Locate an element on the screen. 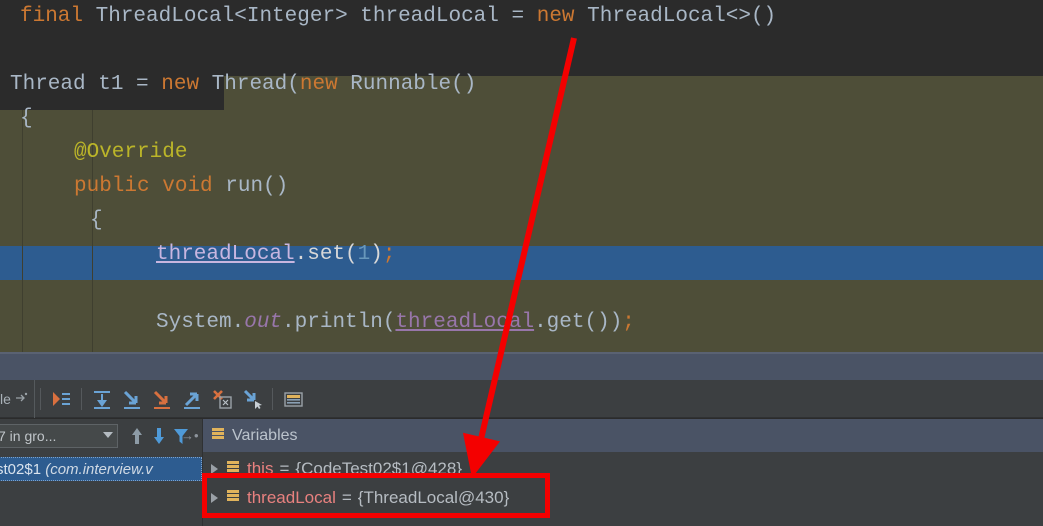 This screenshot has width=1043, height=526. step-into-button is located at coordinates (132, 399).